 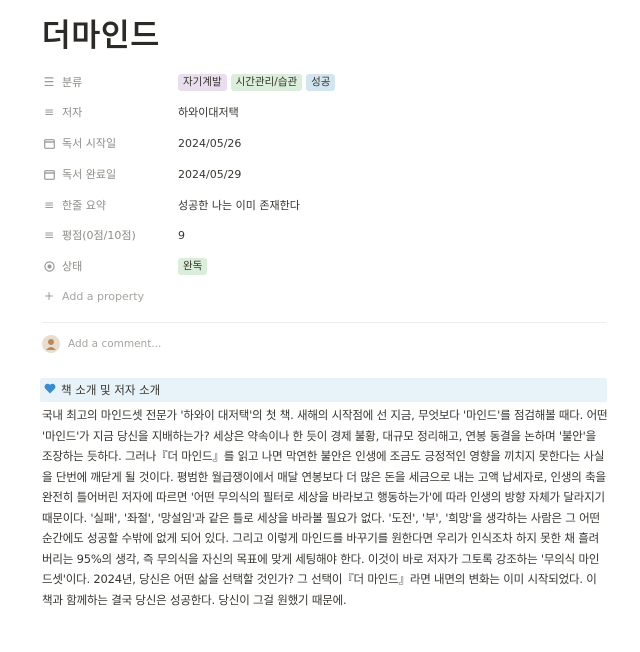 What do you see at coordinates (209, 174) in the screenshot?
I see `property-value-end-date: 2024/05/29` at bounding box center [209, 174].